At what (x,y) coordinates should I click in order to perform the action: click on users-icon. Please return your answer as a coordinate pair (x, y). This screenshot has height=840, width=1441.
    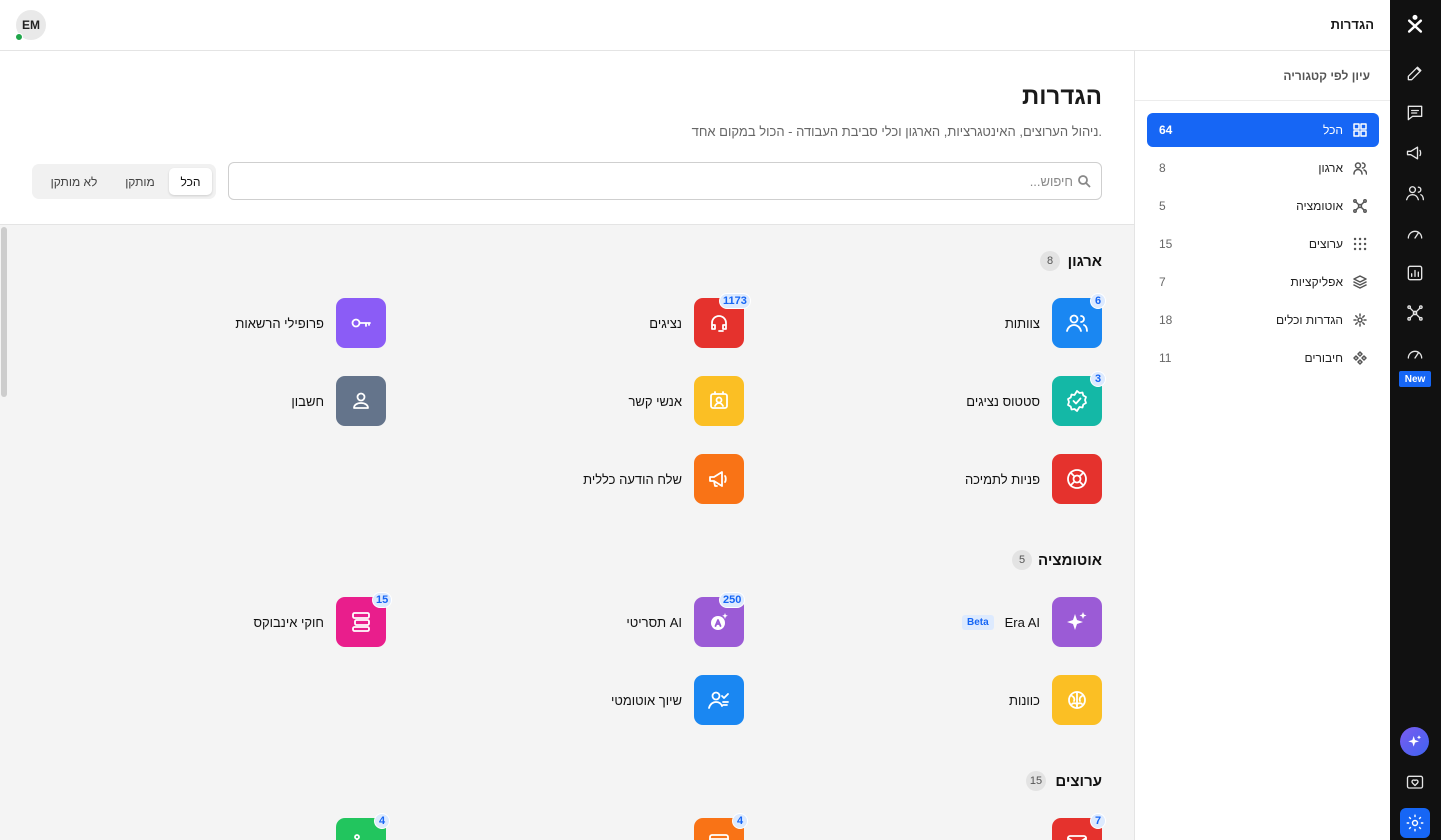
    Looking at the image, I should click on (1360, 168).